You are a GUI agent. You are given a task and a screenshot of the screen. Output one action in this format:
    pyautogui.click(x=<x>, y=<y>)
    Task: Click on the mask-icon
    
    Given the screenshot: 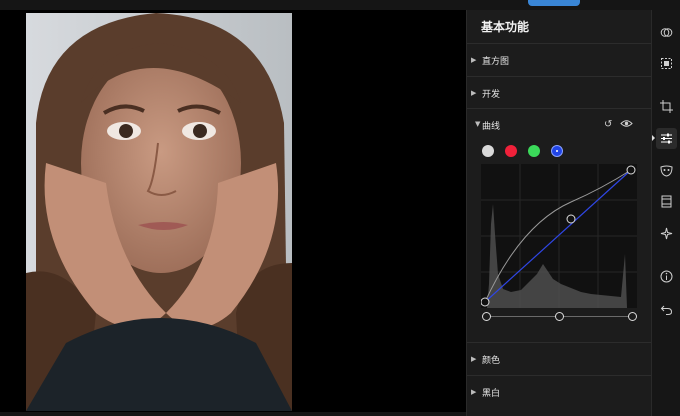 What is the action you would take?
    pyautogui.click(x=666, y=170)
    